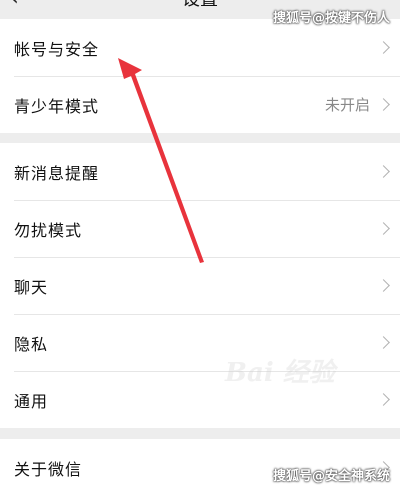 Image resolution: width=400 pixels, height=489 pixels. I want to click on settings-item-label: 通用, so click(31, 401).